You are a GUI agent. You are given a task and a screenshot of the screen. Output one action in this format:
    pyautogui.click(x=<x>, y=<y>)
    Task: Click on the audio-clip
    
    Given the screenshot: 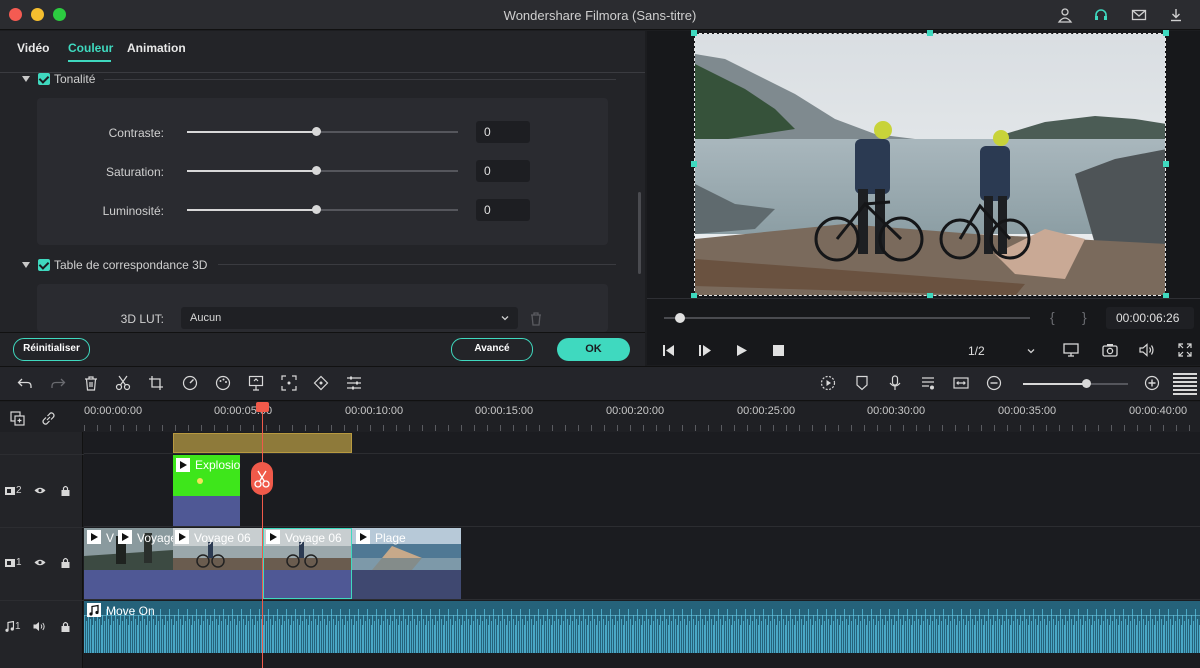 What is the action you would take?
    pyautogui.click(x=642, y=627)
    